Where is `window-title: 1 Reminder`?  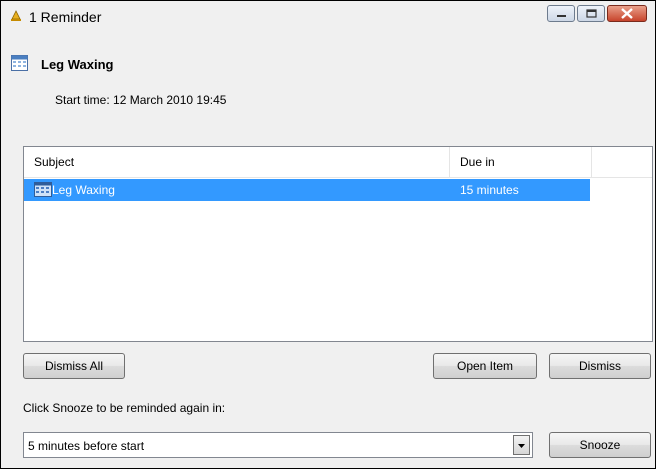 window-title: 1 Reminder is located at coordinates (65, 17).